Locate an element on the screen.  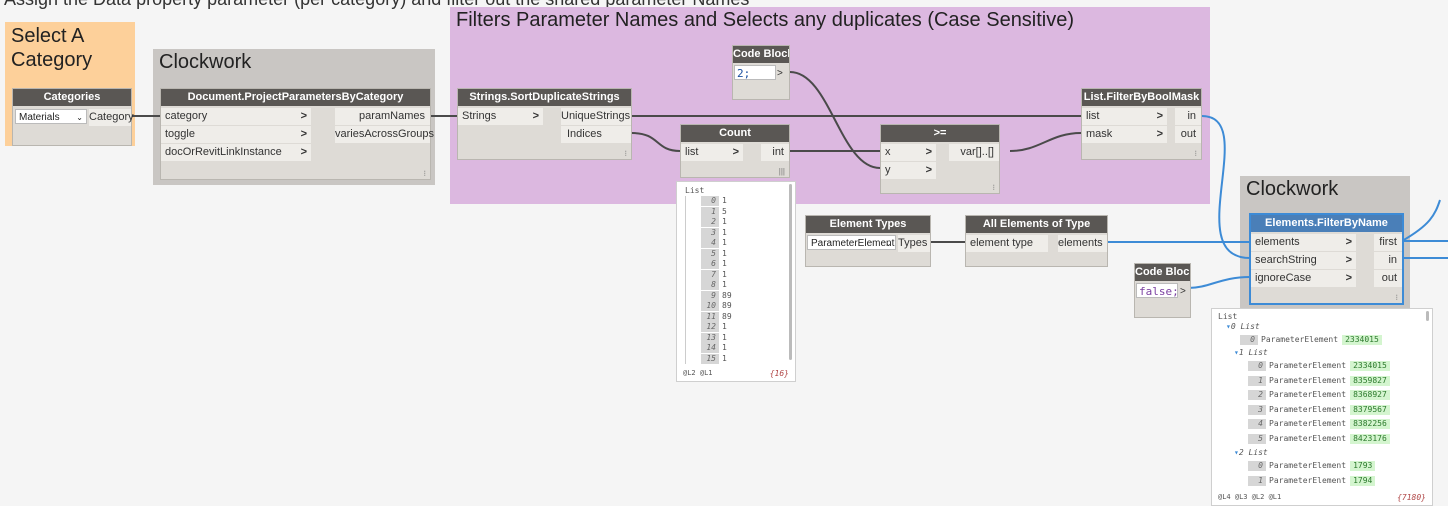
input-port-strings: Strings > is located at coordinates (500, 116).